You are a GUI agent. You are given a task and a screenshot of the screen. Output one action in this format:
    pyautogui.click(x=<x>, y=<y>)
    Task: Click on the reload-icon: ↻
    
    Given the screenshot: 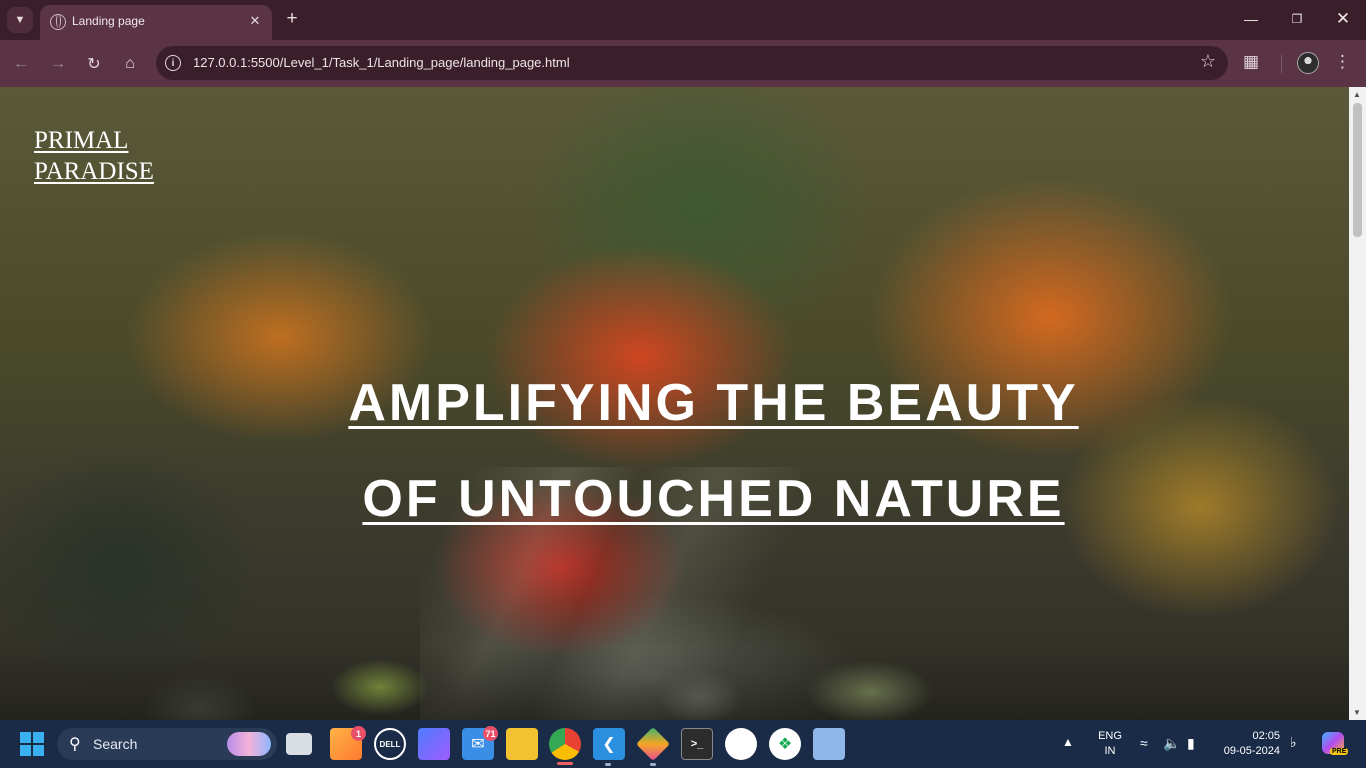 What is the action you would take?
    pyautogui.click(x=94, y=64)
    